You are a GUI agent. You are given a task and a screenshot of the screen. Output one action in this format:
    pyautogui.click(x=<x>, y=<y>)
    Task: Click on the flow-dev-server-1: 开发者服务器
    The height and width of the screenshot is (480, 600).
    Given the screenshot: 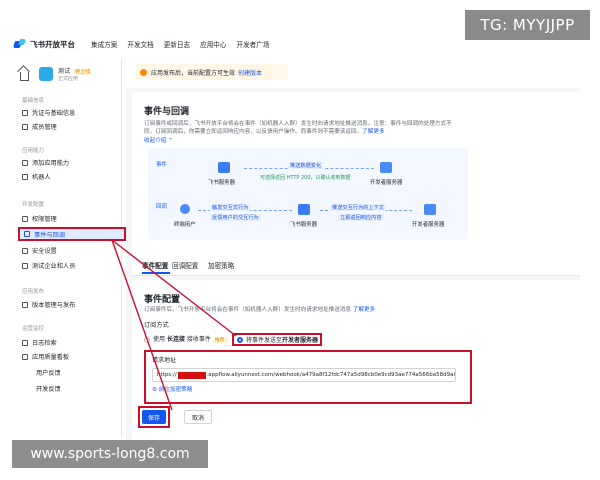 What is the action you would take?
    pyautogui.click(x=386, y=183)
    